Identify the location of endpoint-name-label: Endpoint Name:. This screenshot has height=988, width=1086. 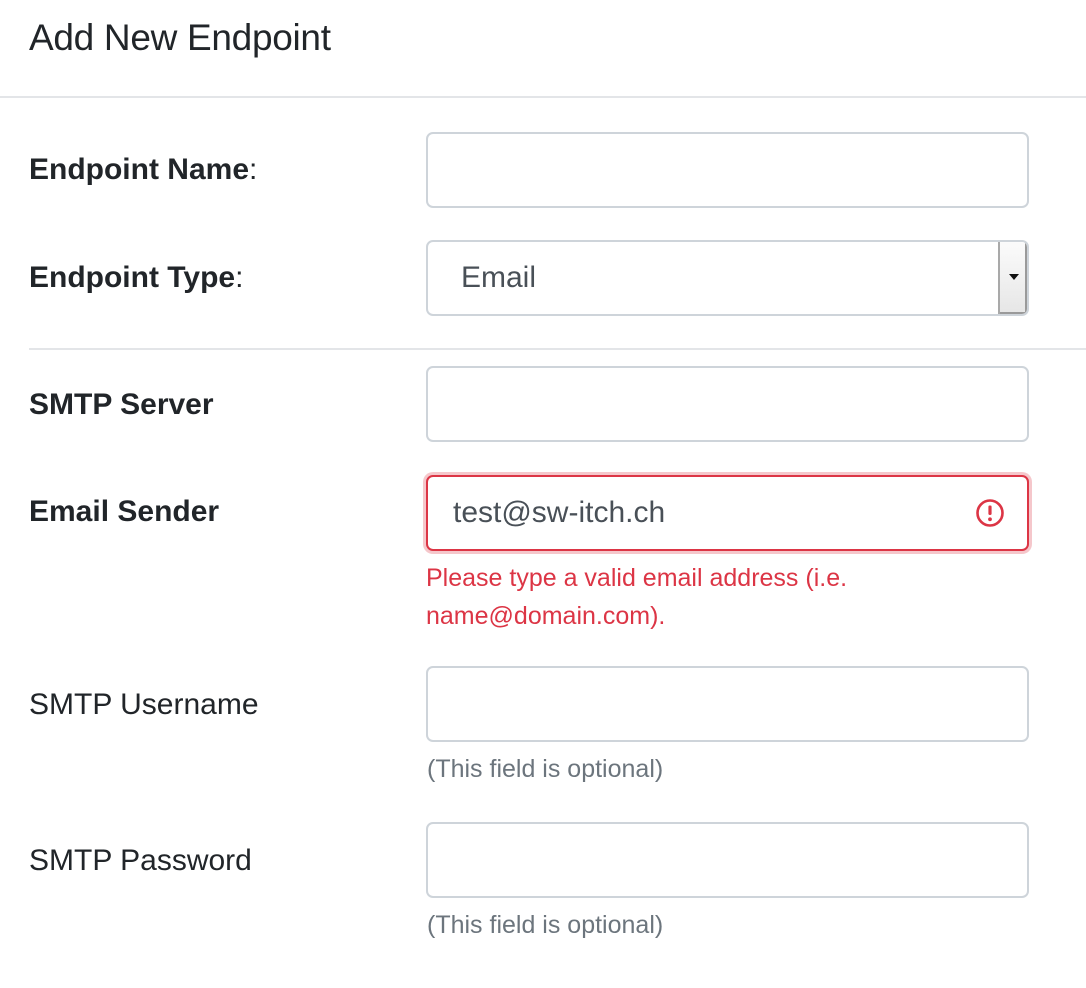
(143, 170).